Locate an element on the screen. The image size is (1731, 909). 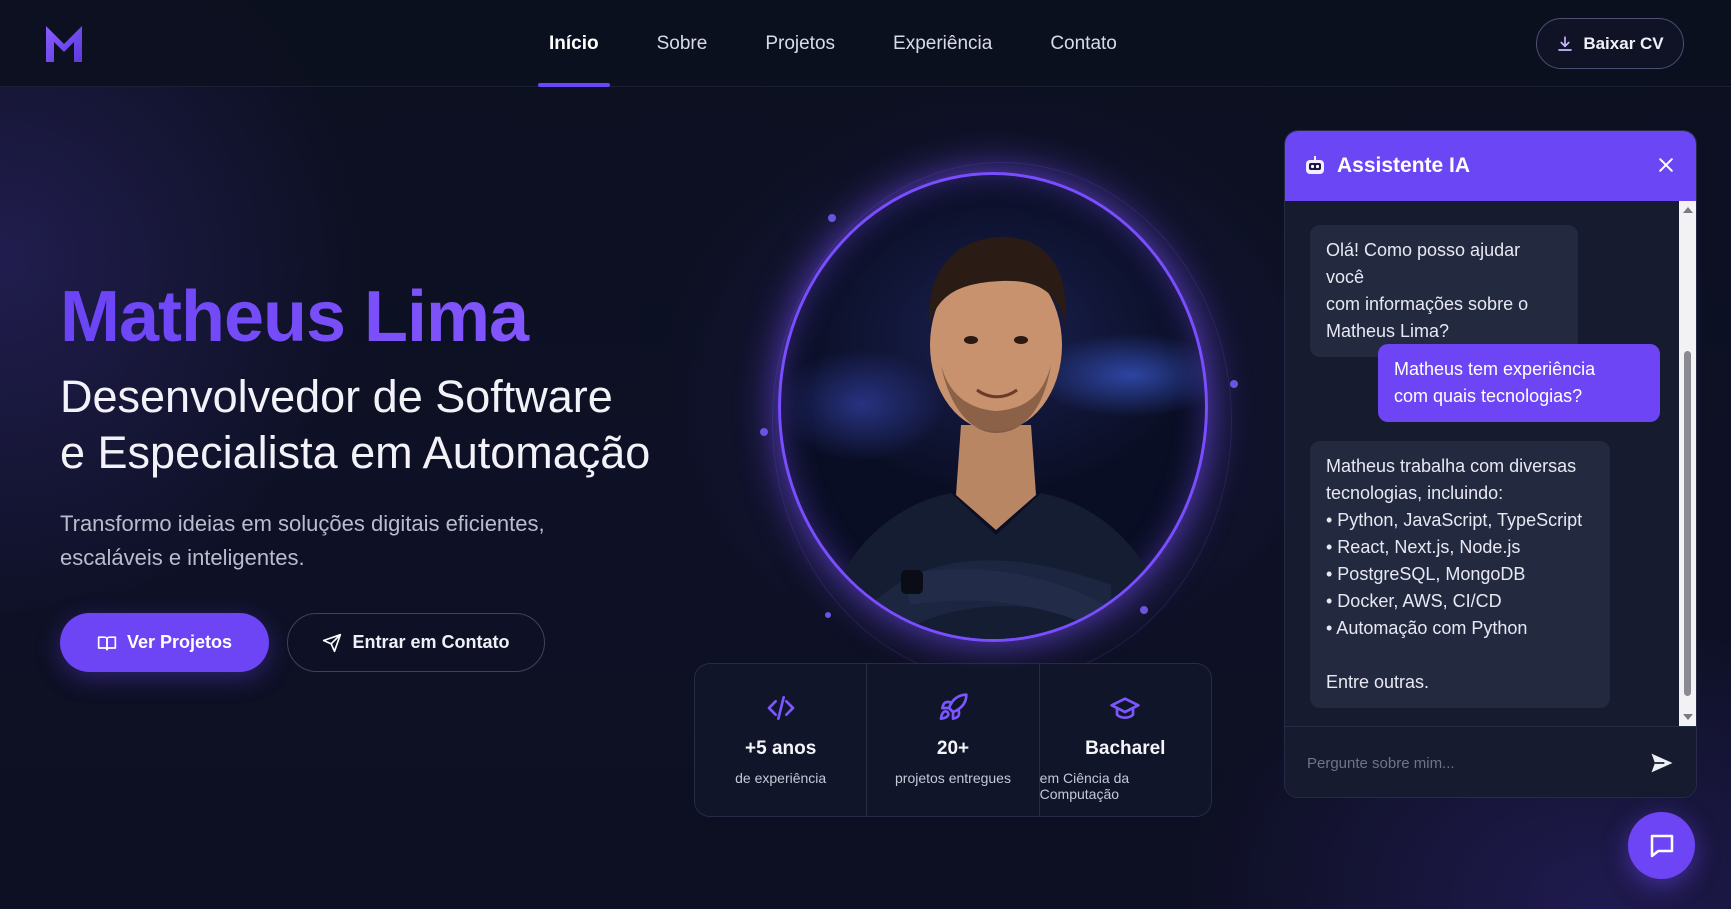
close-icon is located at coordinates (1666, 165).